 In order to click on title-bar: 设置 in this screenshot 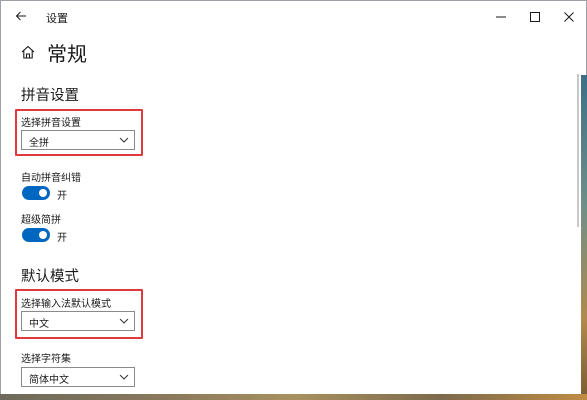, I will do `click(293, 16)`.